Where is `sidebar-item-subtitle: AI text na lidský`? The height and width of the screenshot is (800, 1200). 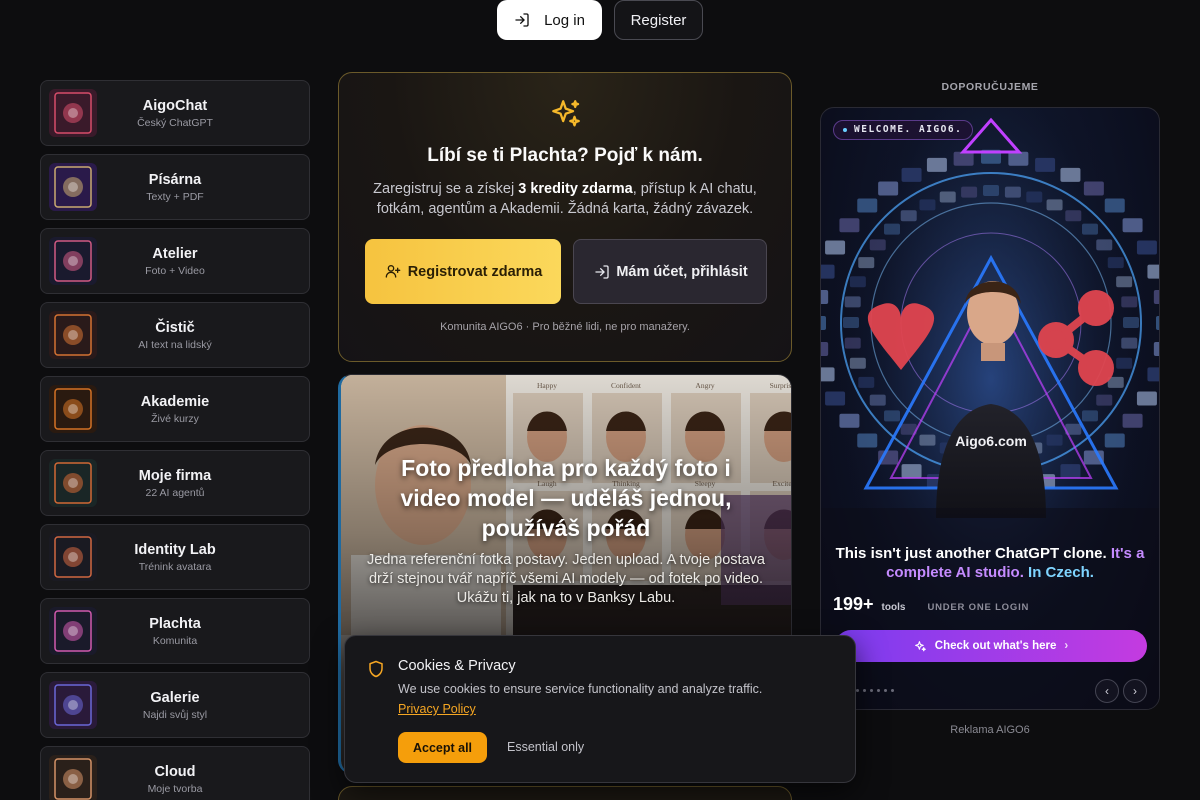
sidebar-item-subtitle: AI text na lidský is located at coordinates (175, 344).